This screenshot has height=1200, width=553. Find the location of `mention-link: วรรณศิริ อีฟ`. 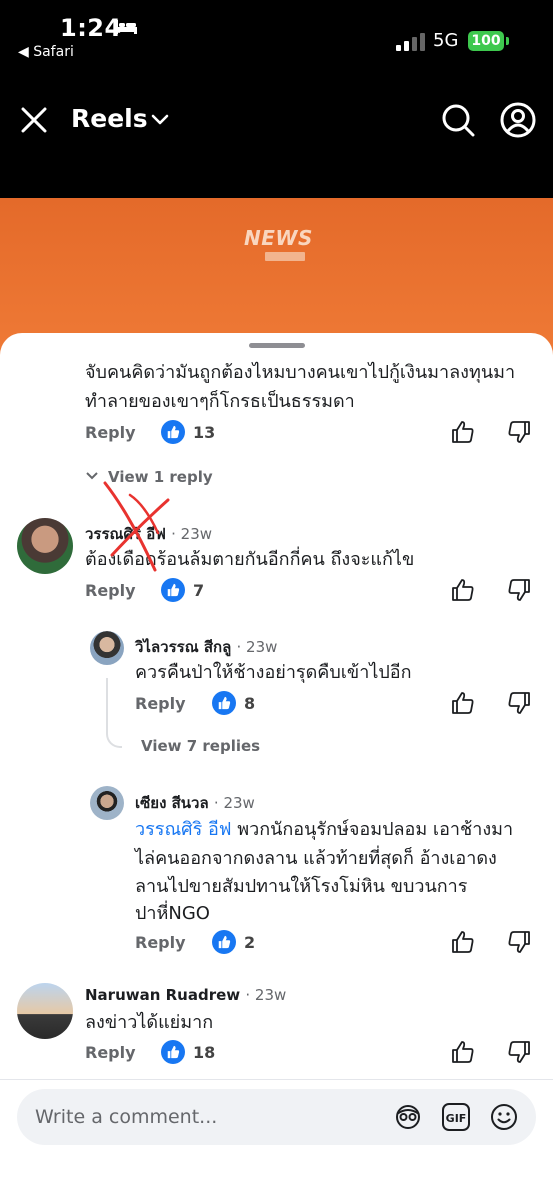

mention-link: วรรณศิริ อีฟ is located at coordinates (183, 829).